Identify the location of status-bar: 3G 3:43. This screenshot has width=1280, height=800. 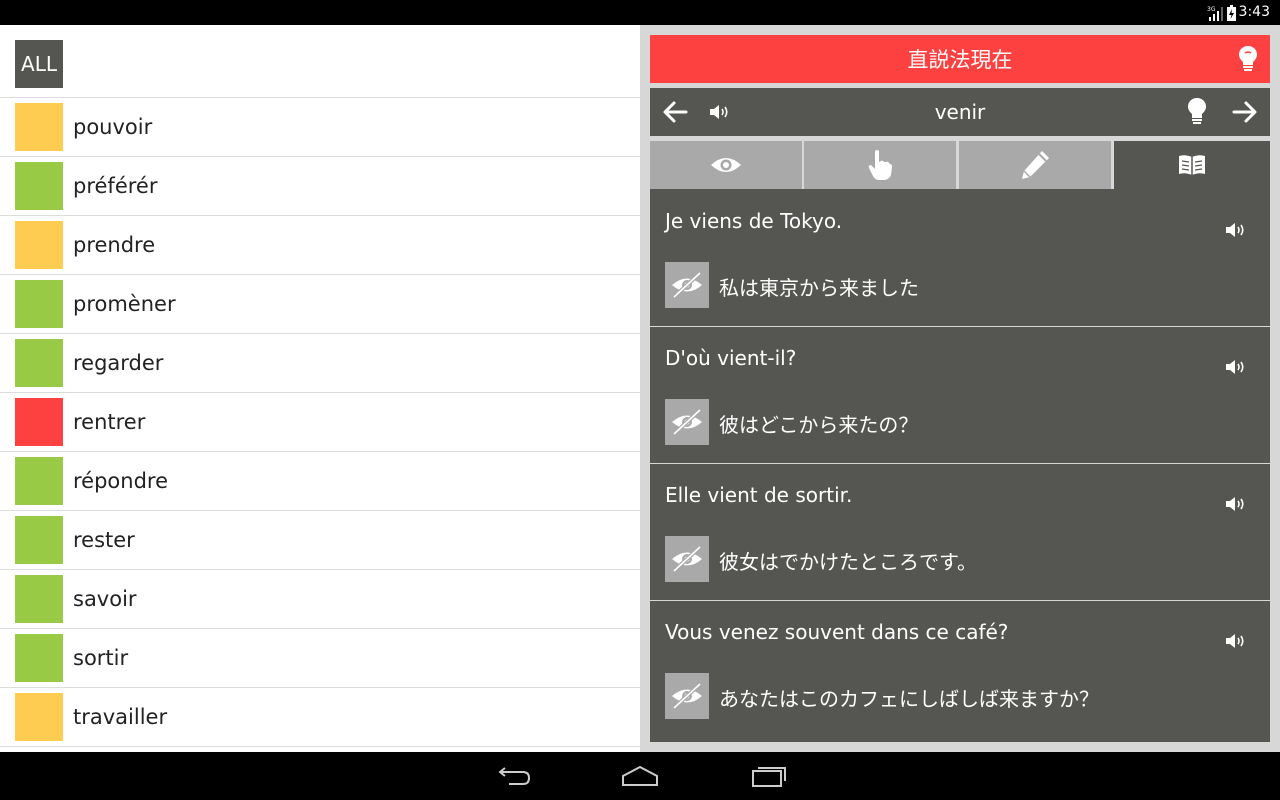
(640, 12).